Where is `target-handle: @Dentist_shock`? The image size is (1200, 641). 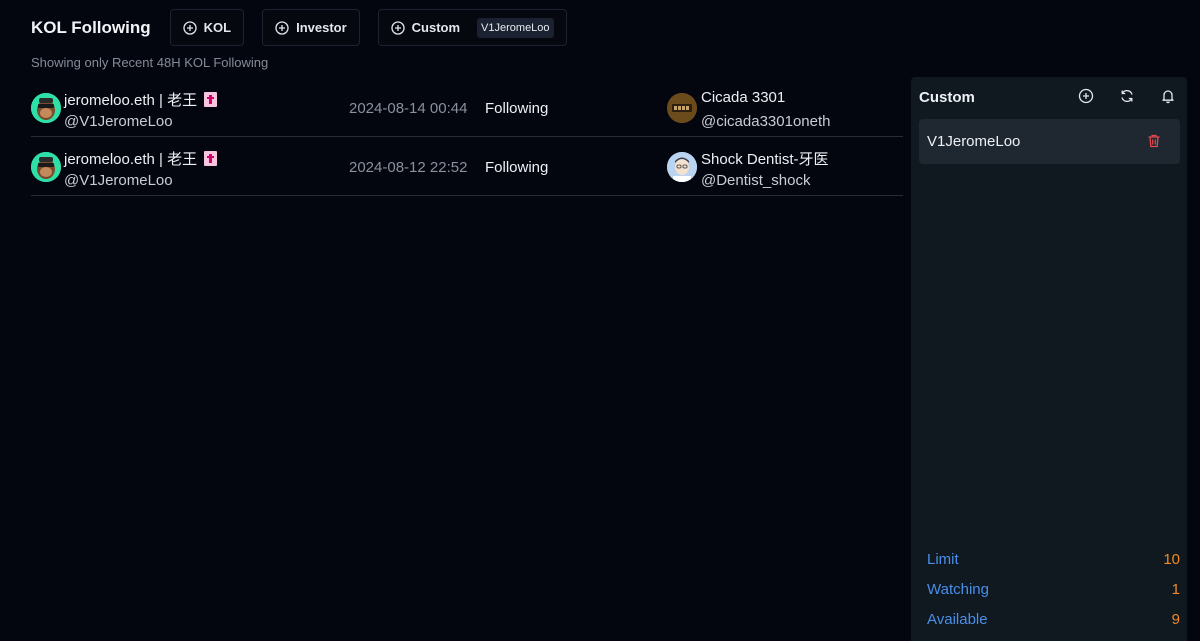 target-handle: @Dentist_shock is located at coordinates (755, 180).